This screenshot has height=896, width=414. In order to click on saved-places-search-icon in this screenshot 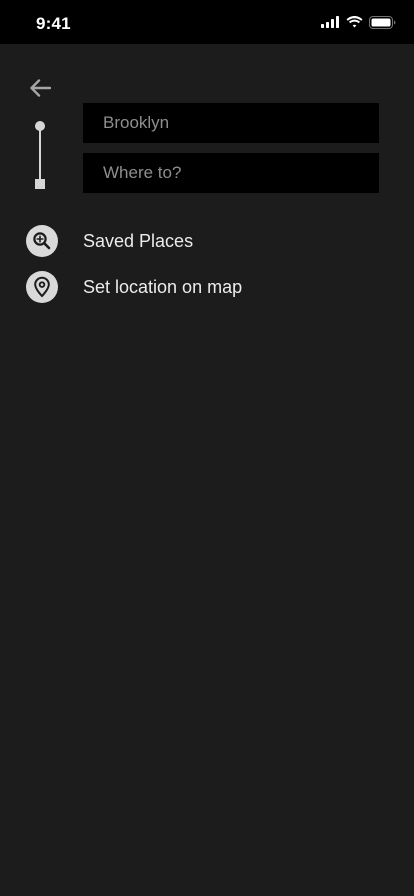, I will do `click(42, 241)`.